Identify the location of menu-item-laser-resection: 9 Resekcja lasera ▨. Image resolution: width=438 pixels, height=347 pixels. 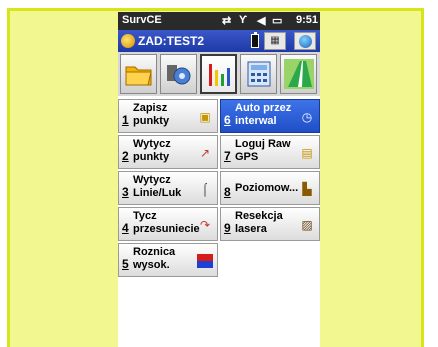
(270, 224).